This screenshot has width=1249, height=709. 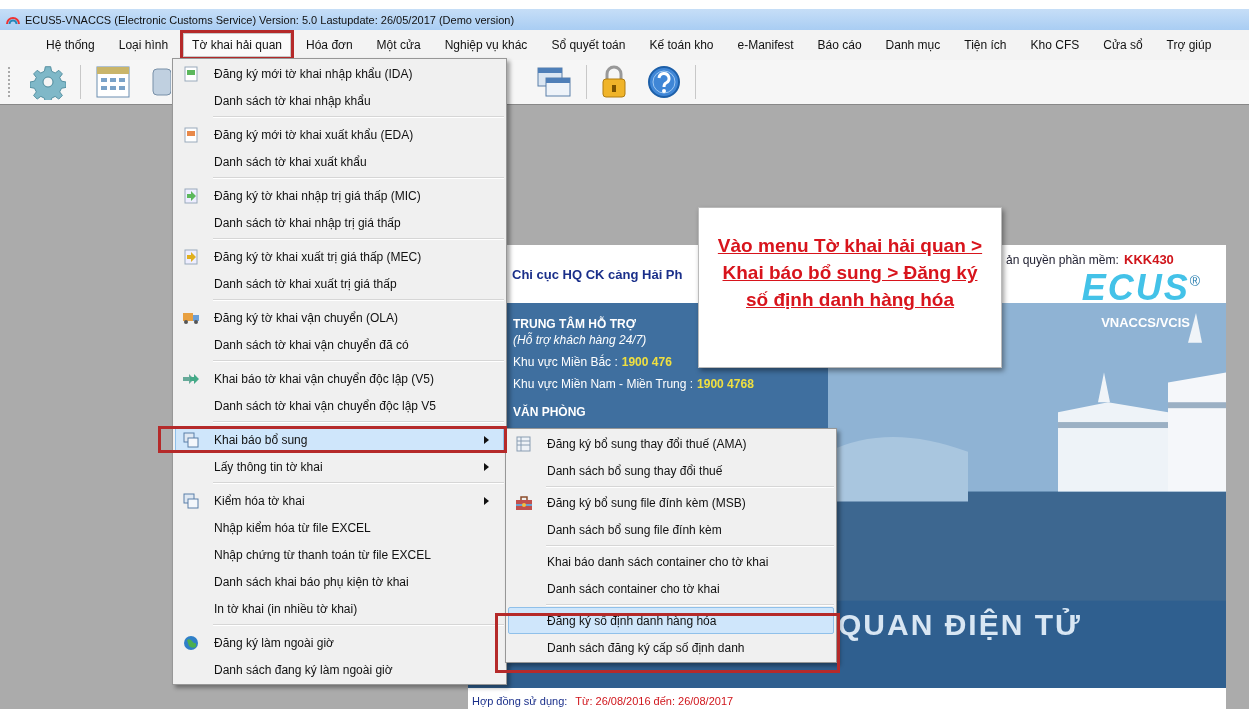 I want to click on menu-item: Danh mục, so click(x=913, y=45).